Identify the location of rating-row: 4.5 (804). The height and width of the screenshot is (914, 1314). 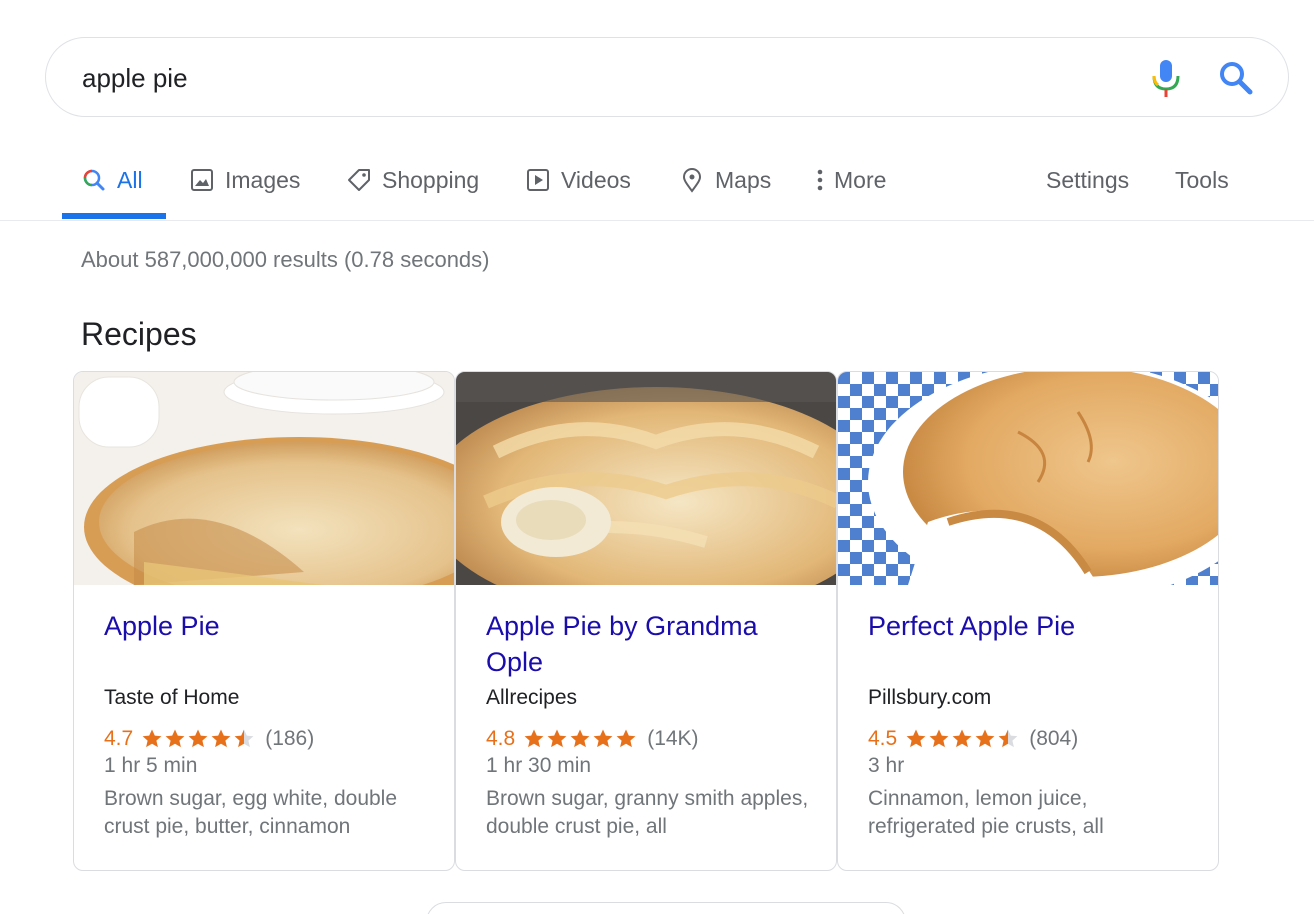
(973, 739).